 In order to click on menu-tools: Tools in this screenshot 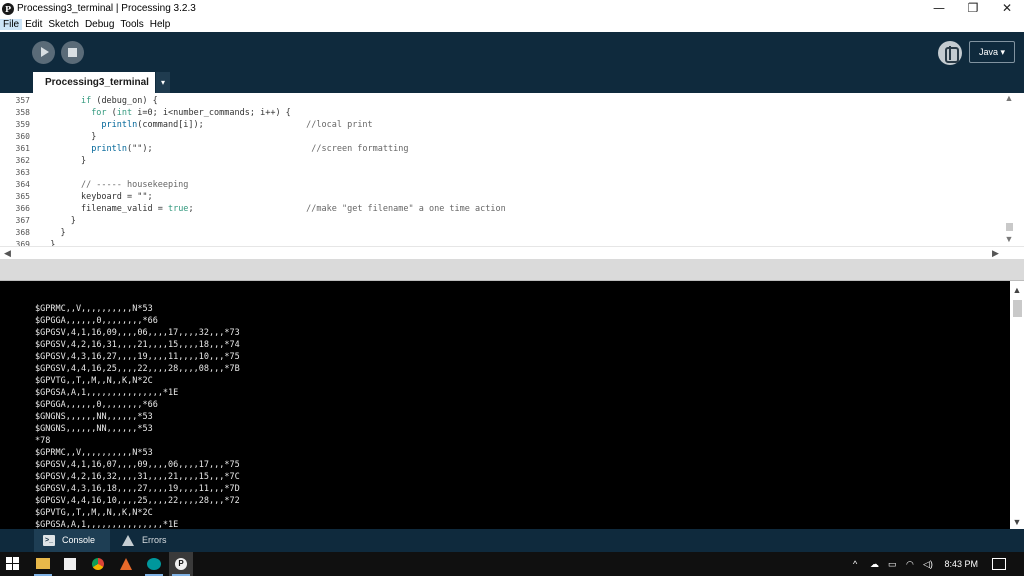, I will do `click(131, 24)`.